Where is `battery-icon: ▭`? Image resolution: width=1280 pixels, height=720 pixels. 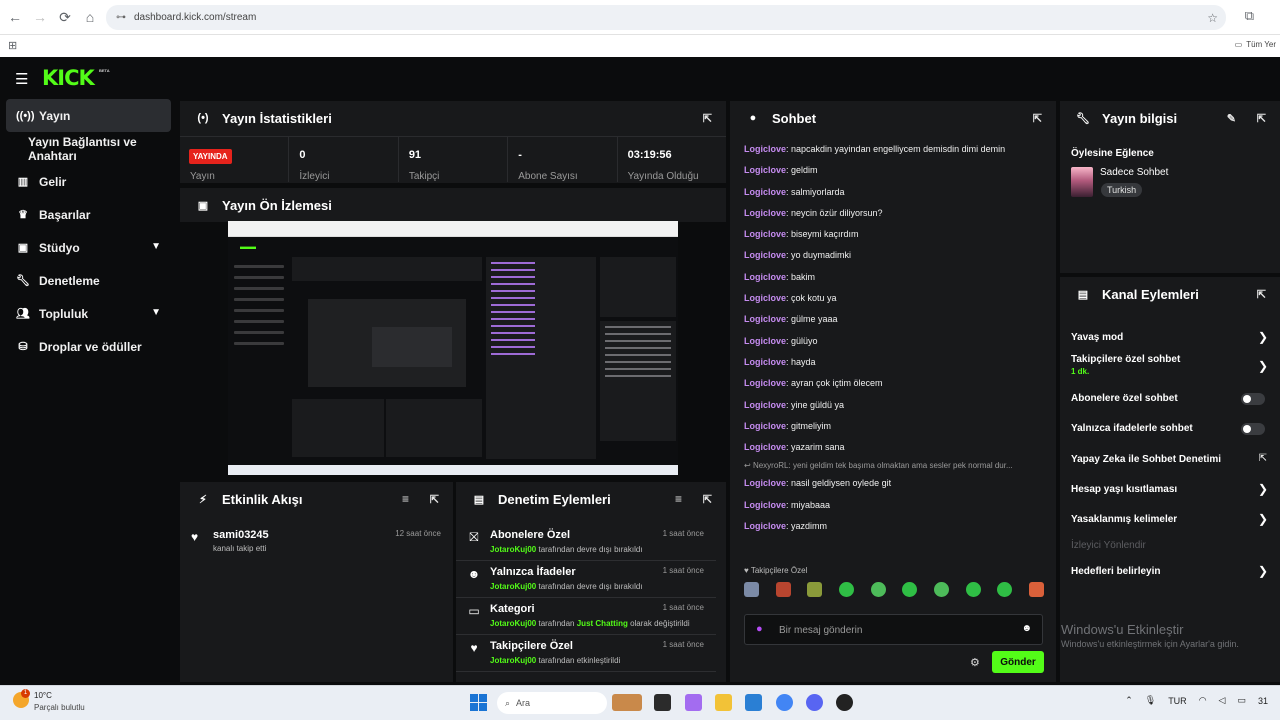
battery-icon: ▭ is located at coordinates (1241, 700).